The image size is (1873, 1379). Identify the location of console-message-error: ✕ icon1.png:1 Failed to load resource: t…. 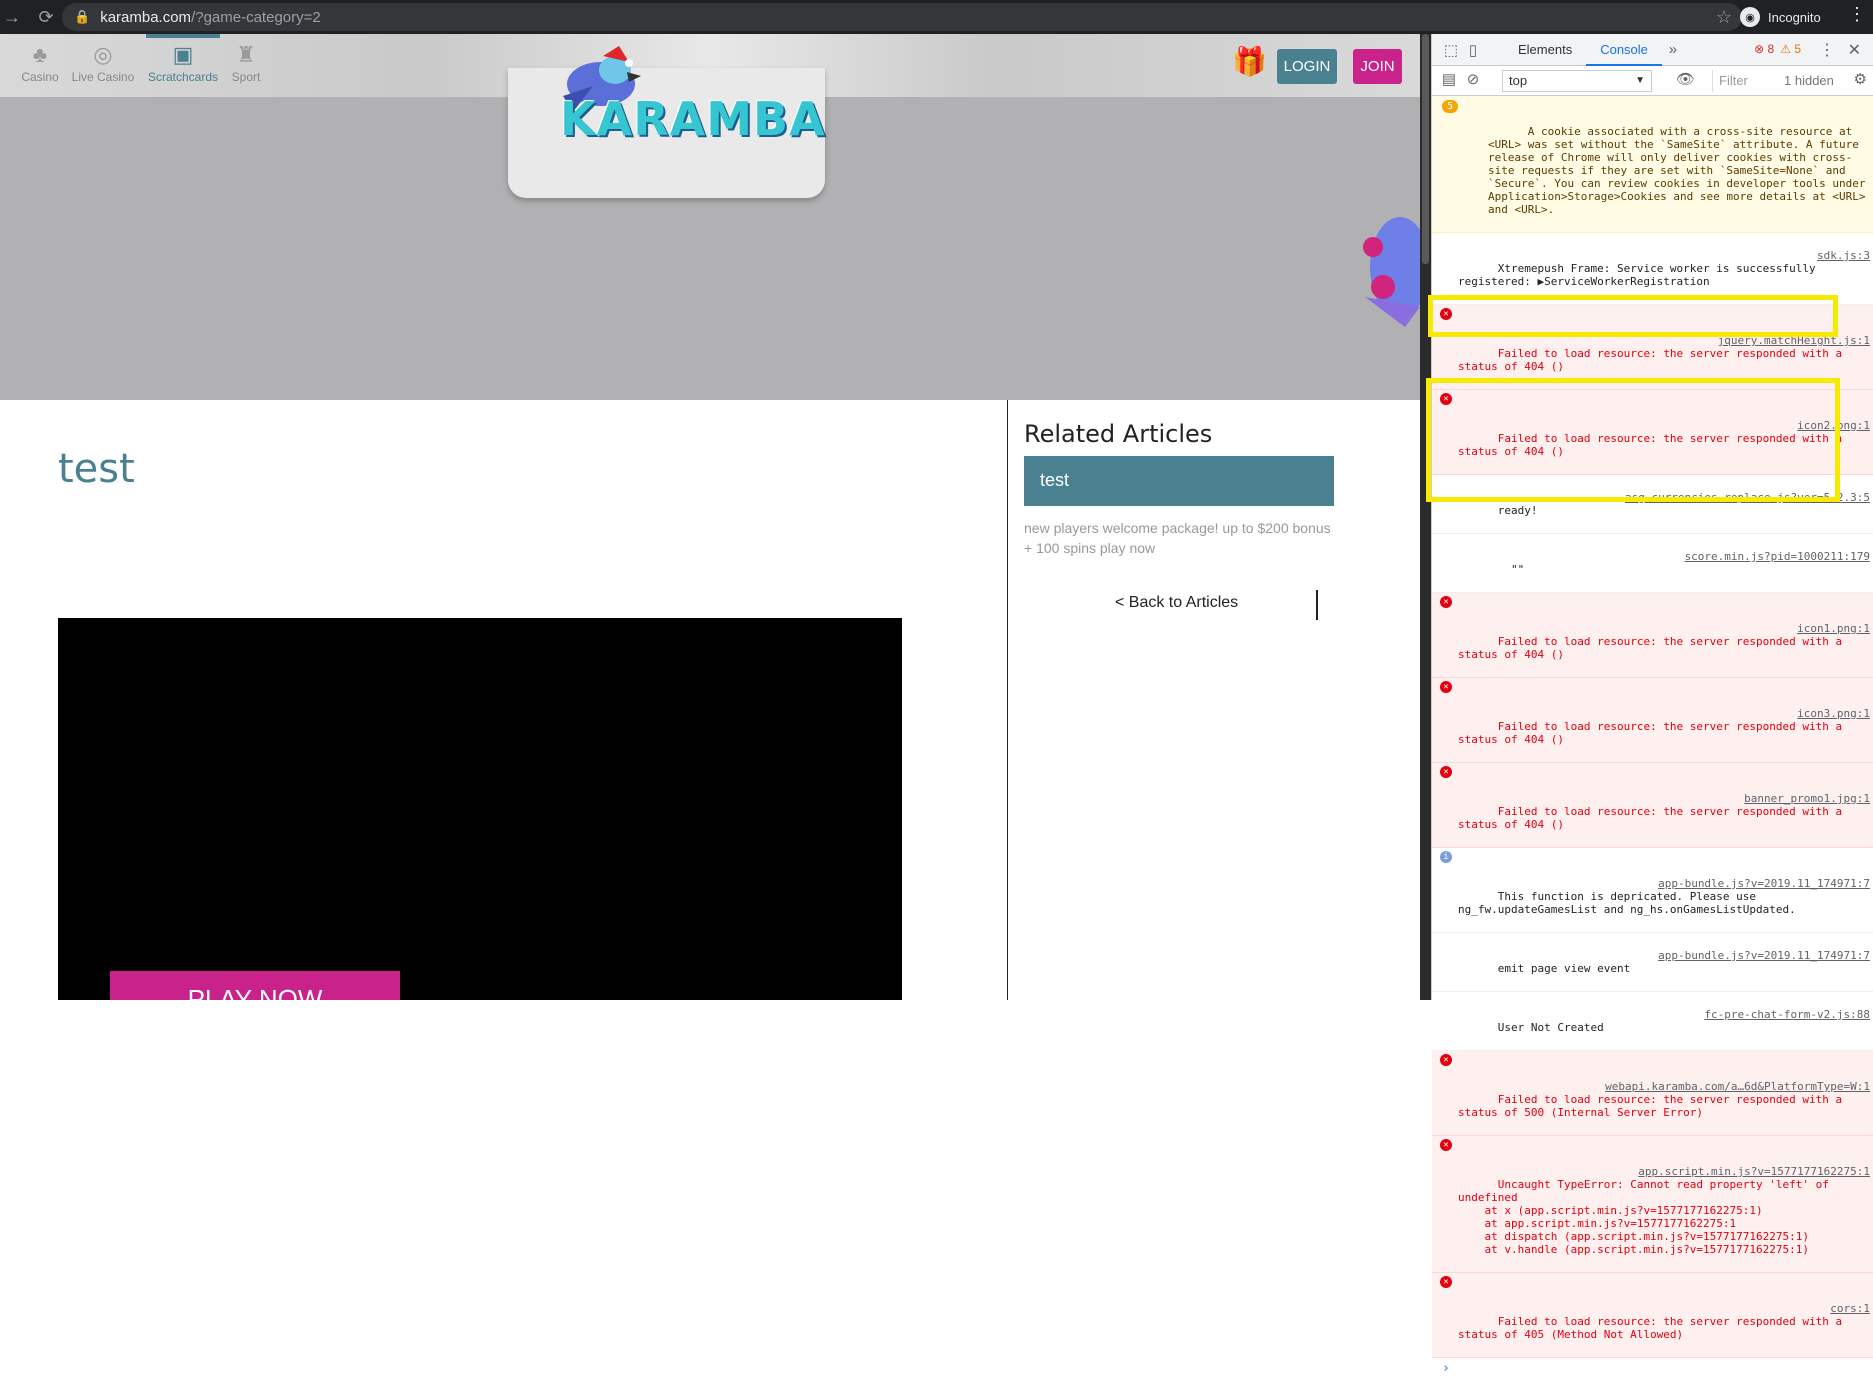
(1652, 635).